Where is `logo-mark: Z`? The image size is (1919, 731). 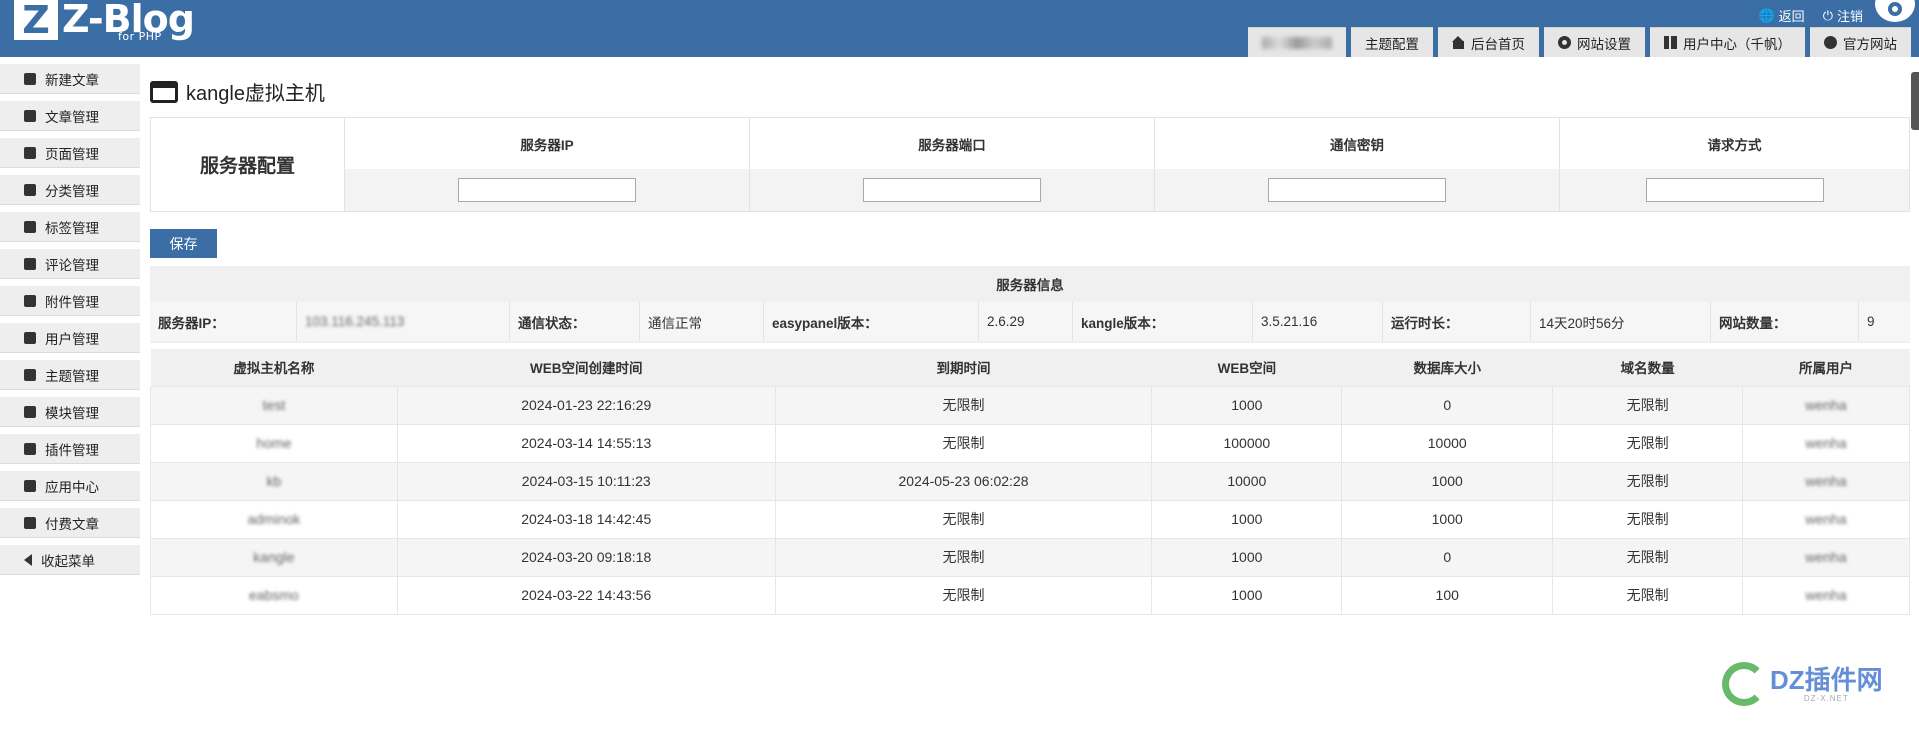 logo-mark: Z is located at coordinates (36, 20).